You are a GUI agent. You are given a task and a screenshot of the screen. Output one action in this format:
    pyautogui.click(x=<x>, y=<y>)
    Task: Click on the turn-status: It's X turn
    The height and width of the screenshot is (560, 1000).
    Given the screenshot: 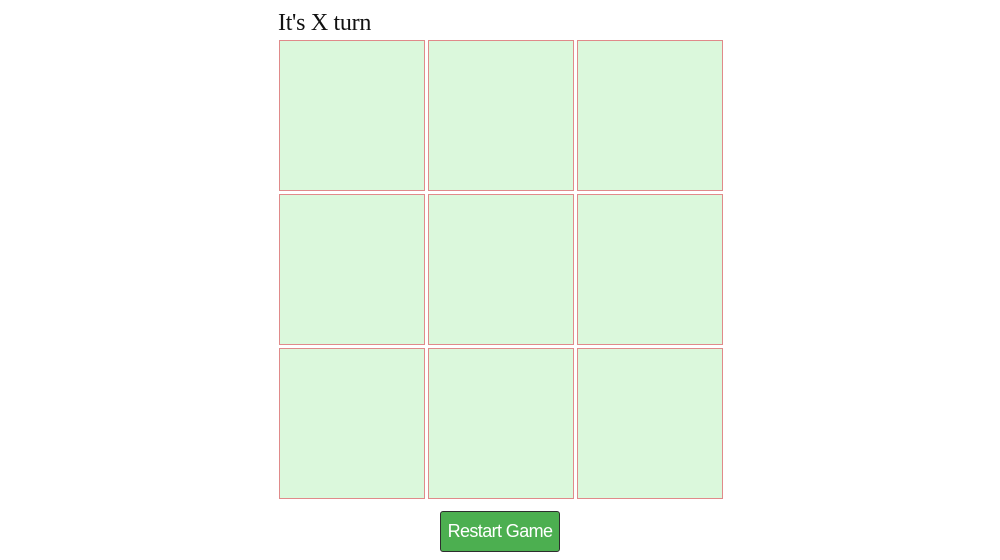 What is the action you would take?
    pyautogui.click(x=325, y=23)
    